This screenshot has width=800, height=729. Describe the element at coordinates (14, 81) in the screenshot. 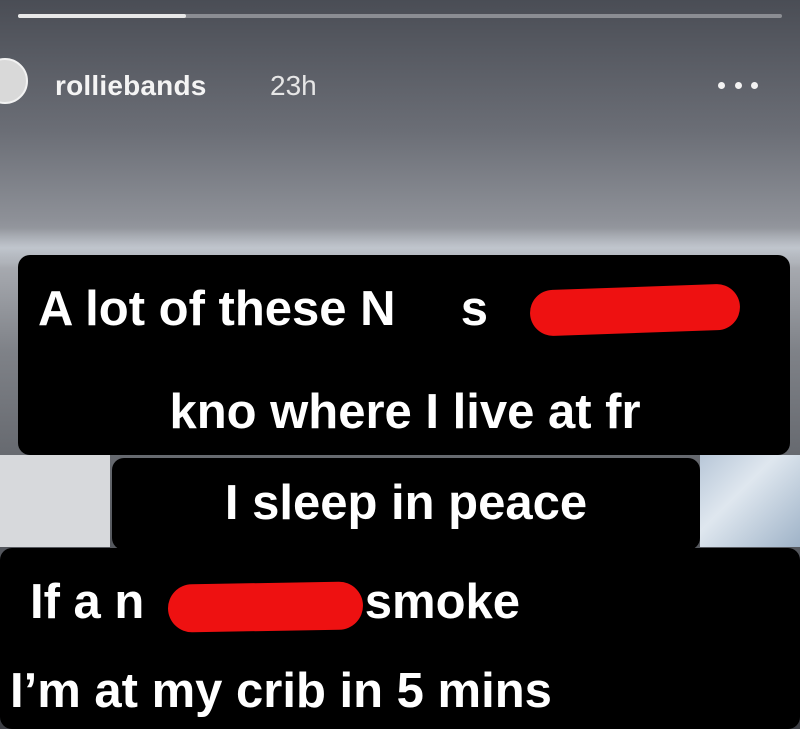

I see `avatar` at that location.